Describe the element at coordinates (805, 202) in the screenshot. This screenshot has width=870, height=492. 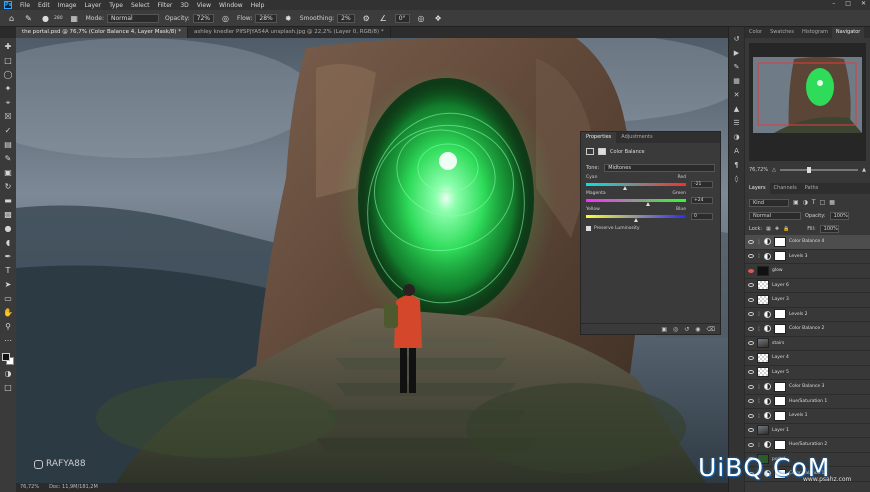
I see `filter-adjustment-icon: ◑` at that location.